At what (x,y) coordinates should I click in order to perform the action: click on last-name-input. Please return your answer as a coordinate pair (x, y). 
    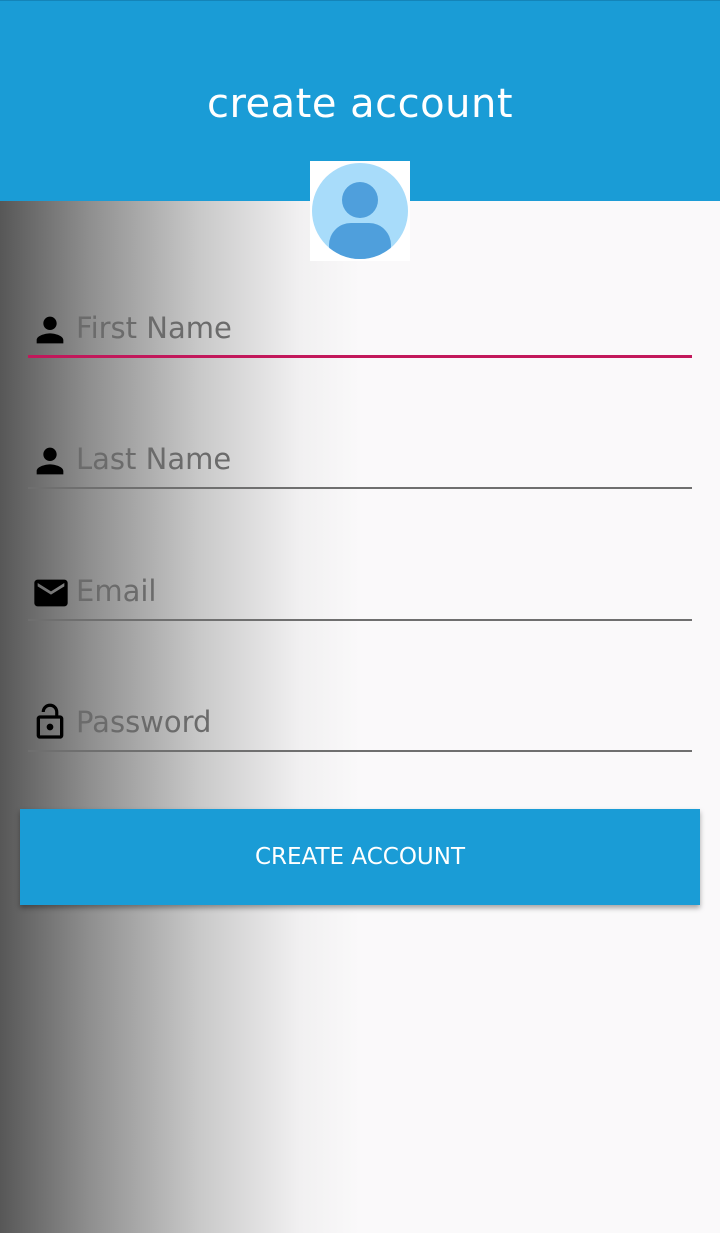
    Looking at the image, I should click on (376, 459).